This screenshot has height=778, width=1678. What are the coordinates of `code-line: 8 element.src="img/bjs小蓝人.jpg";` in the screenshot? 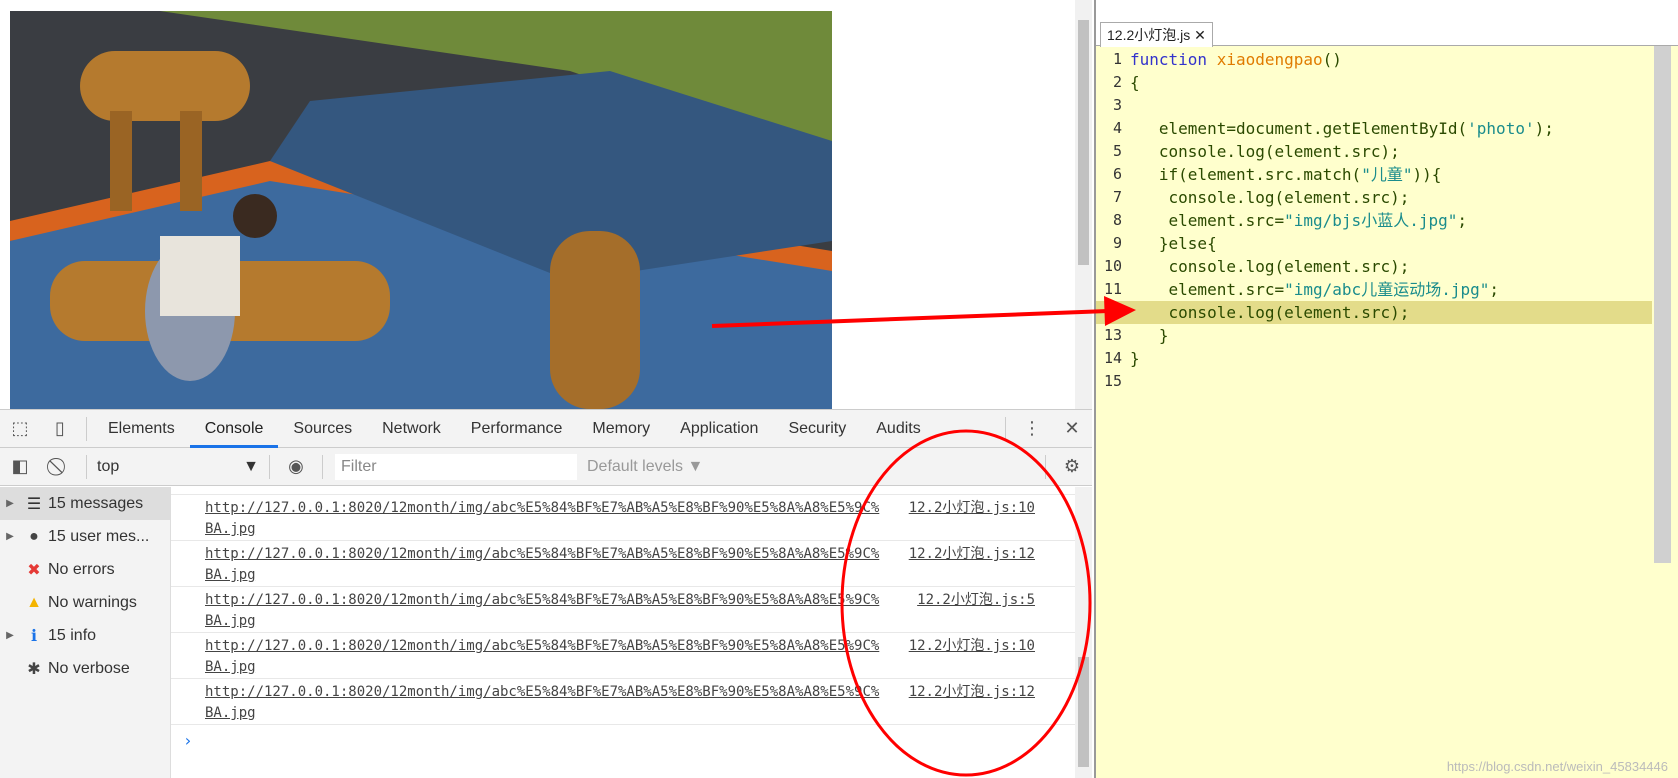 It's located at (1374, 220).